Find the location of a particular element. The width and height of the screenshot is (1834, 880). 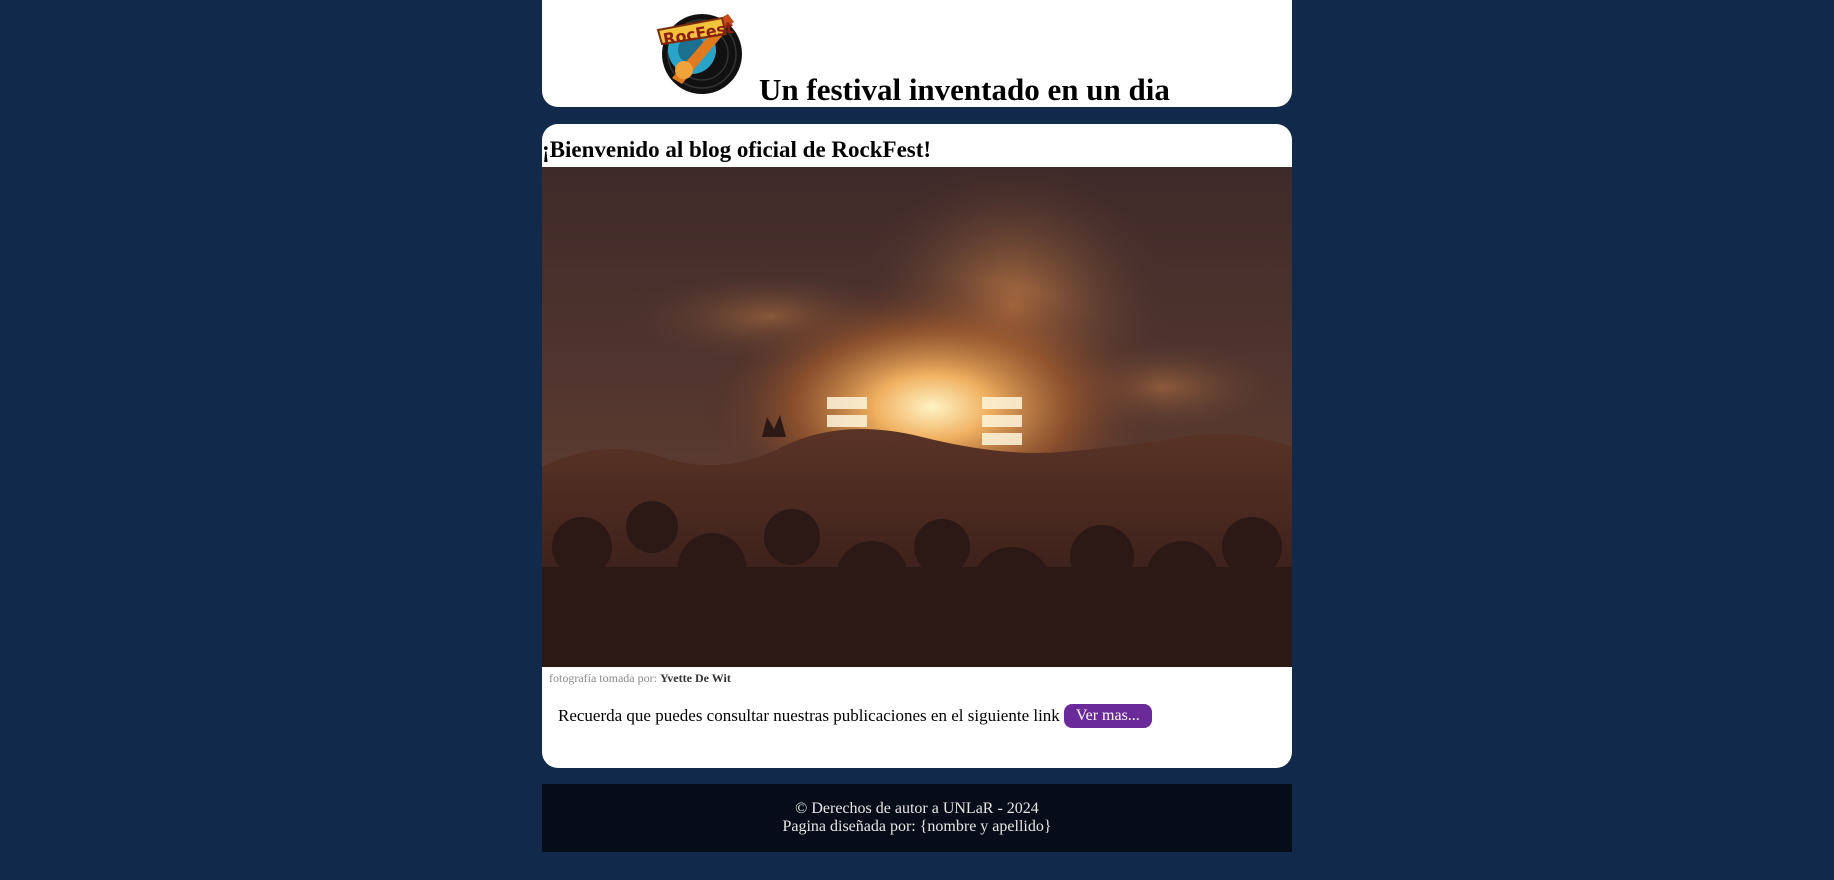

photo-credit: fotografía tomada por: Yvette De Wit is located at coordinates (640, 678).